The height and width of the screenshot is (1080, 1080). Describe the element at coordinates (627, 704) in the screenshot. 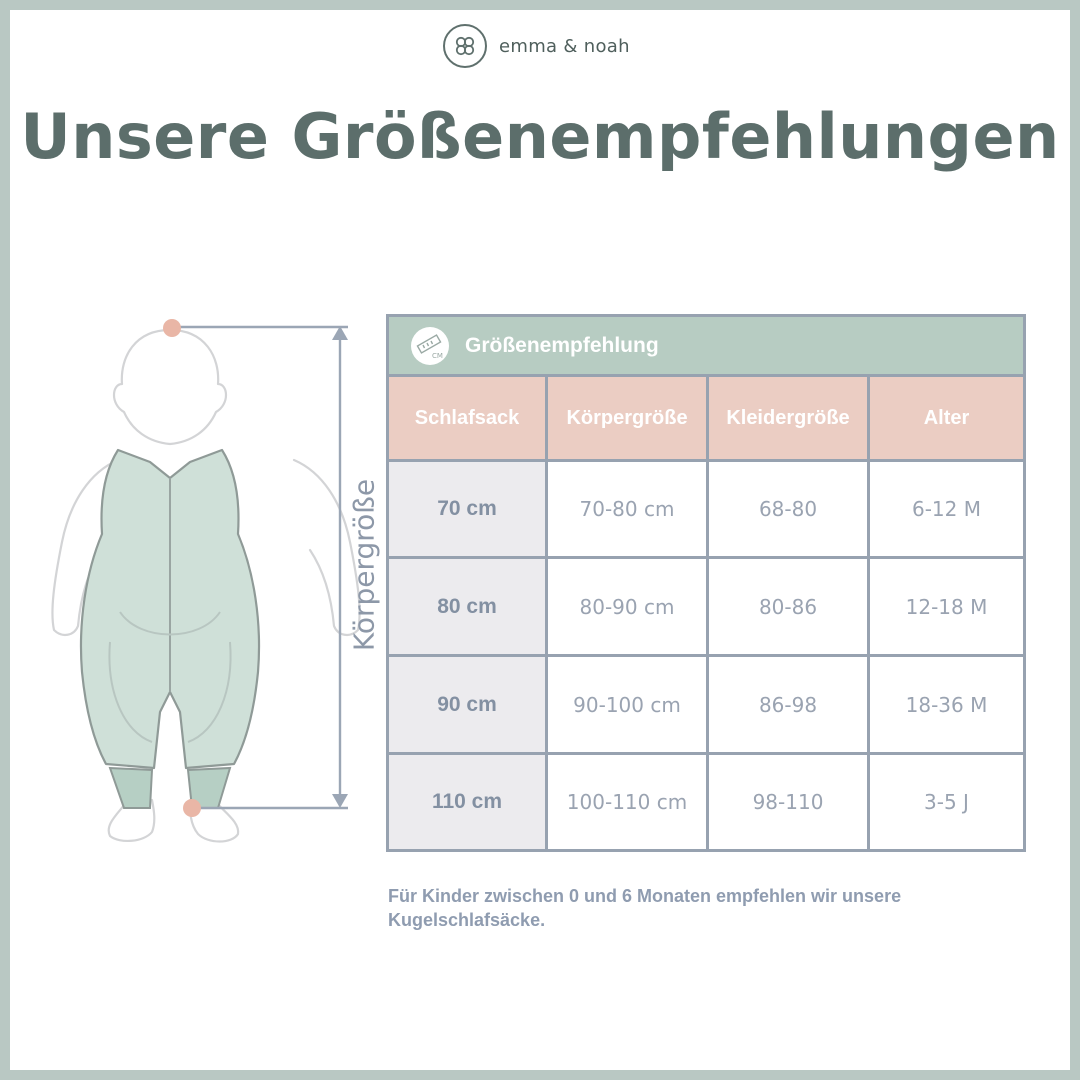

I see `table-cell-body-height: 90-100 cm` at that location.